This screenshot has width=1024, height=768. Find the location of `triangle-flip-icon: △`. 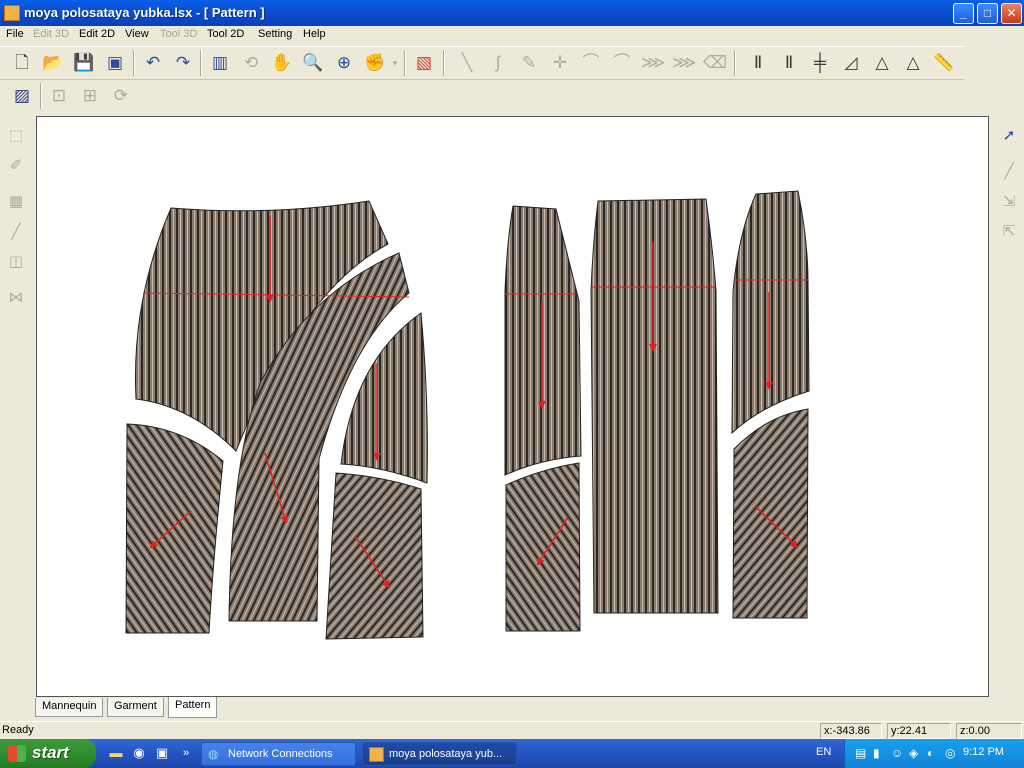

triangle-flip-icon: △ is located at coordinates (913, 63).